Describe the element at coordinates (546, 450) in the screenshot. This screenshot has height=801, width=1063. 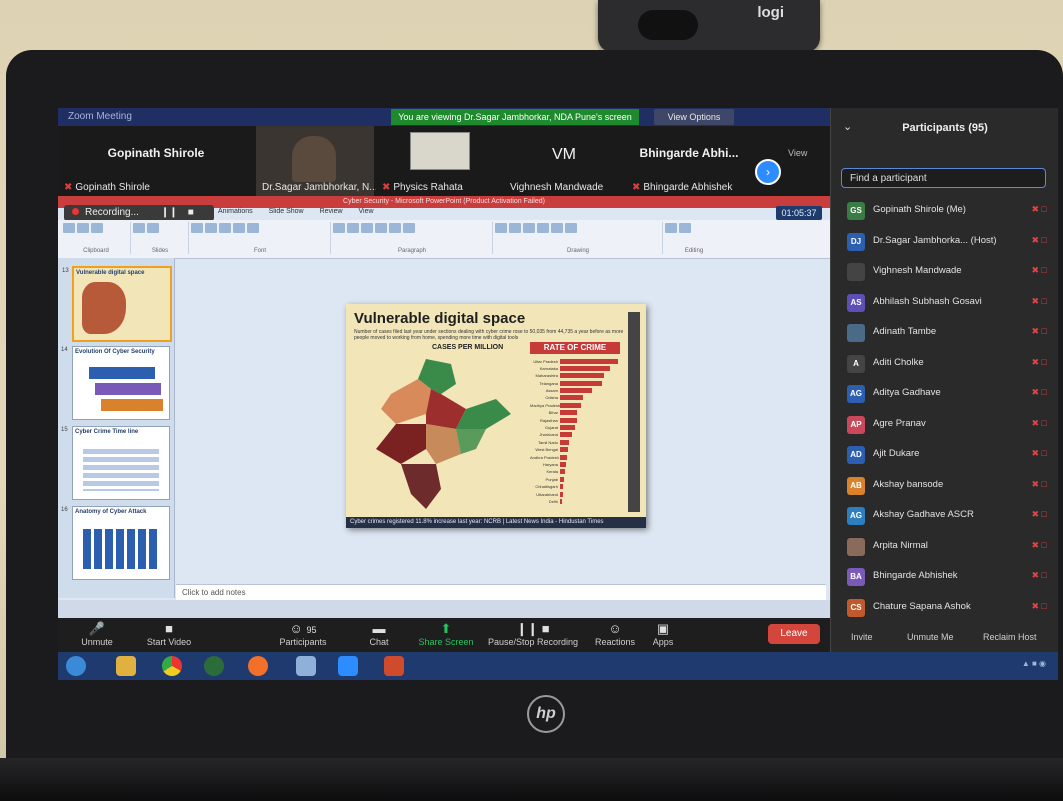
I see `state-label: West Bengal` at that location.